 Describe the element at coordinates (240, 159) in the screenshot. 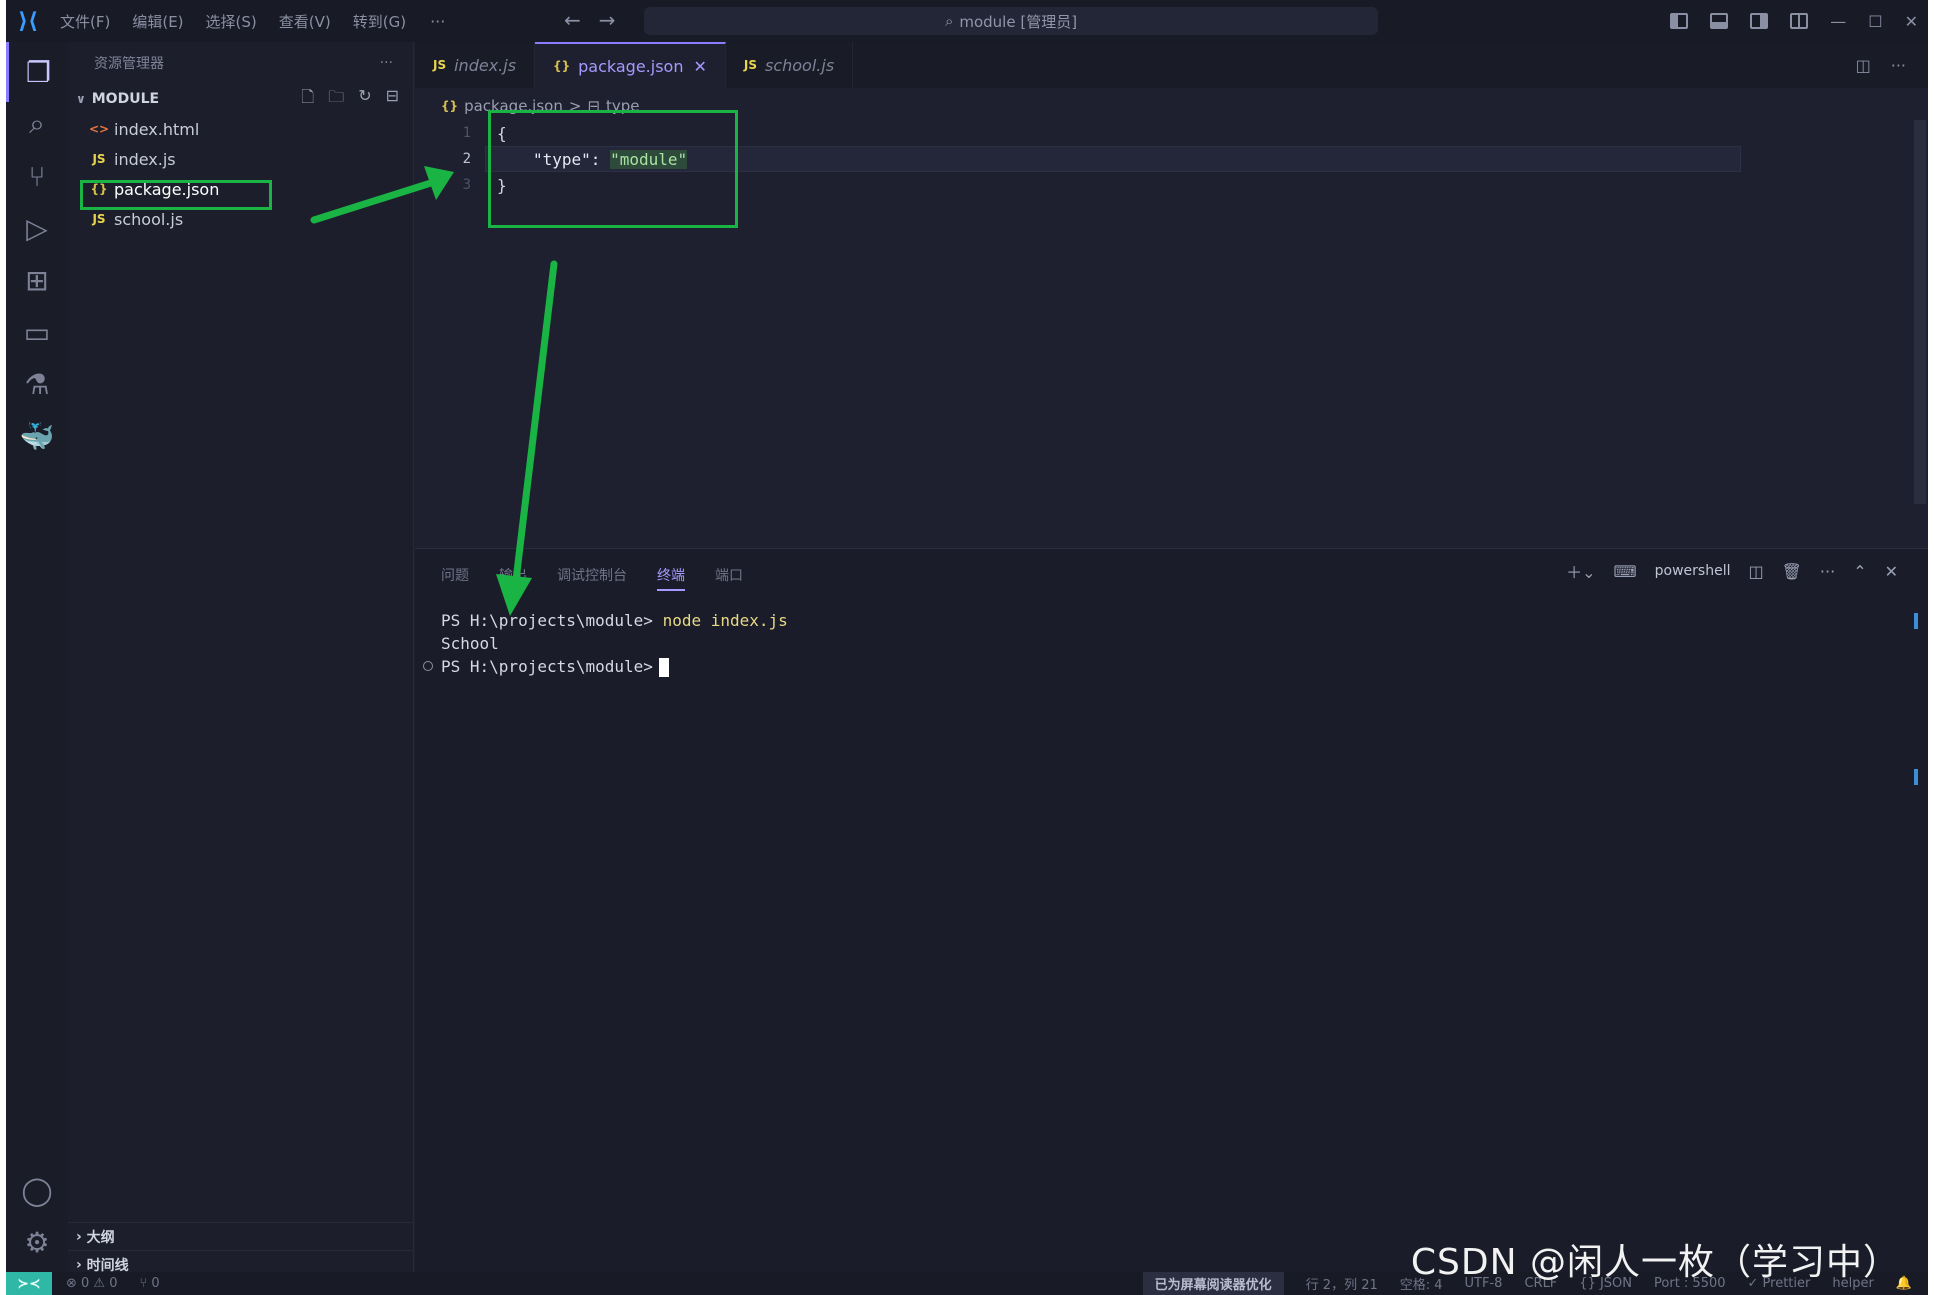

I see `file-index-js: JS index.js` at that location.